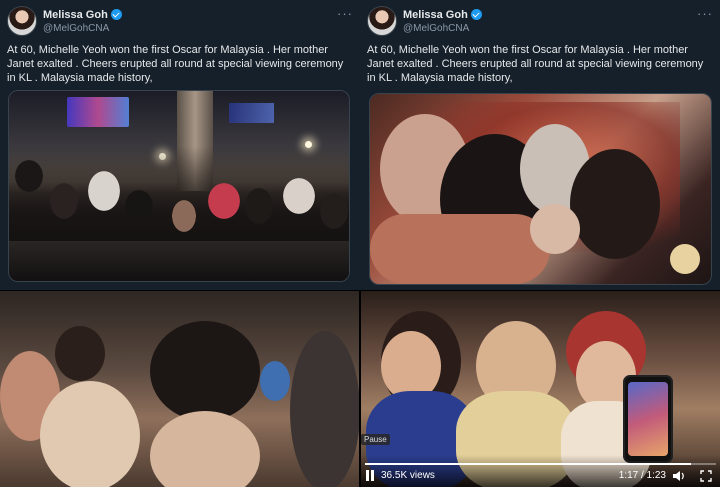 This screenshot has height=487, width=720. I want to click on hand, so click(555, 229).